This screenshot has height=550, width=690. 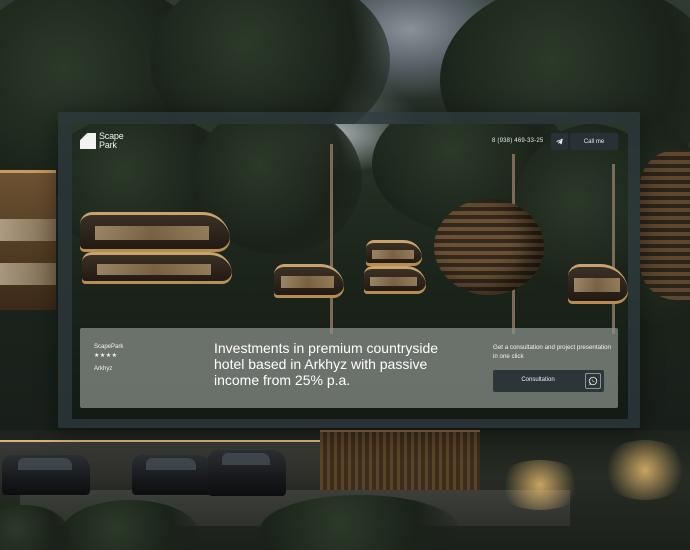 I want to click on location-label: Arkhyz, so click(x=103, y=369).